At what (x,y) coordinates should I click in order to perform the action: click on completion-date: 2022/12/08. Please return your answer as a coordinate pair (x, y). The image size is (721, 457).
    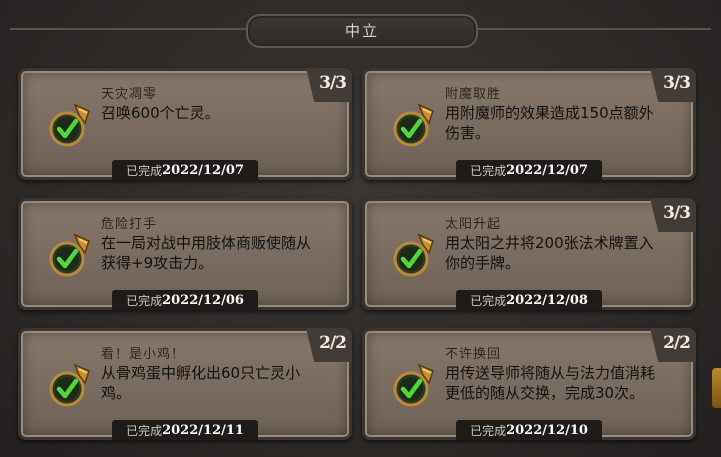
    Looking at the image, I should click on (547, 300).